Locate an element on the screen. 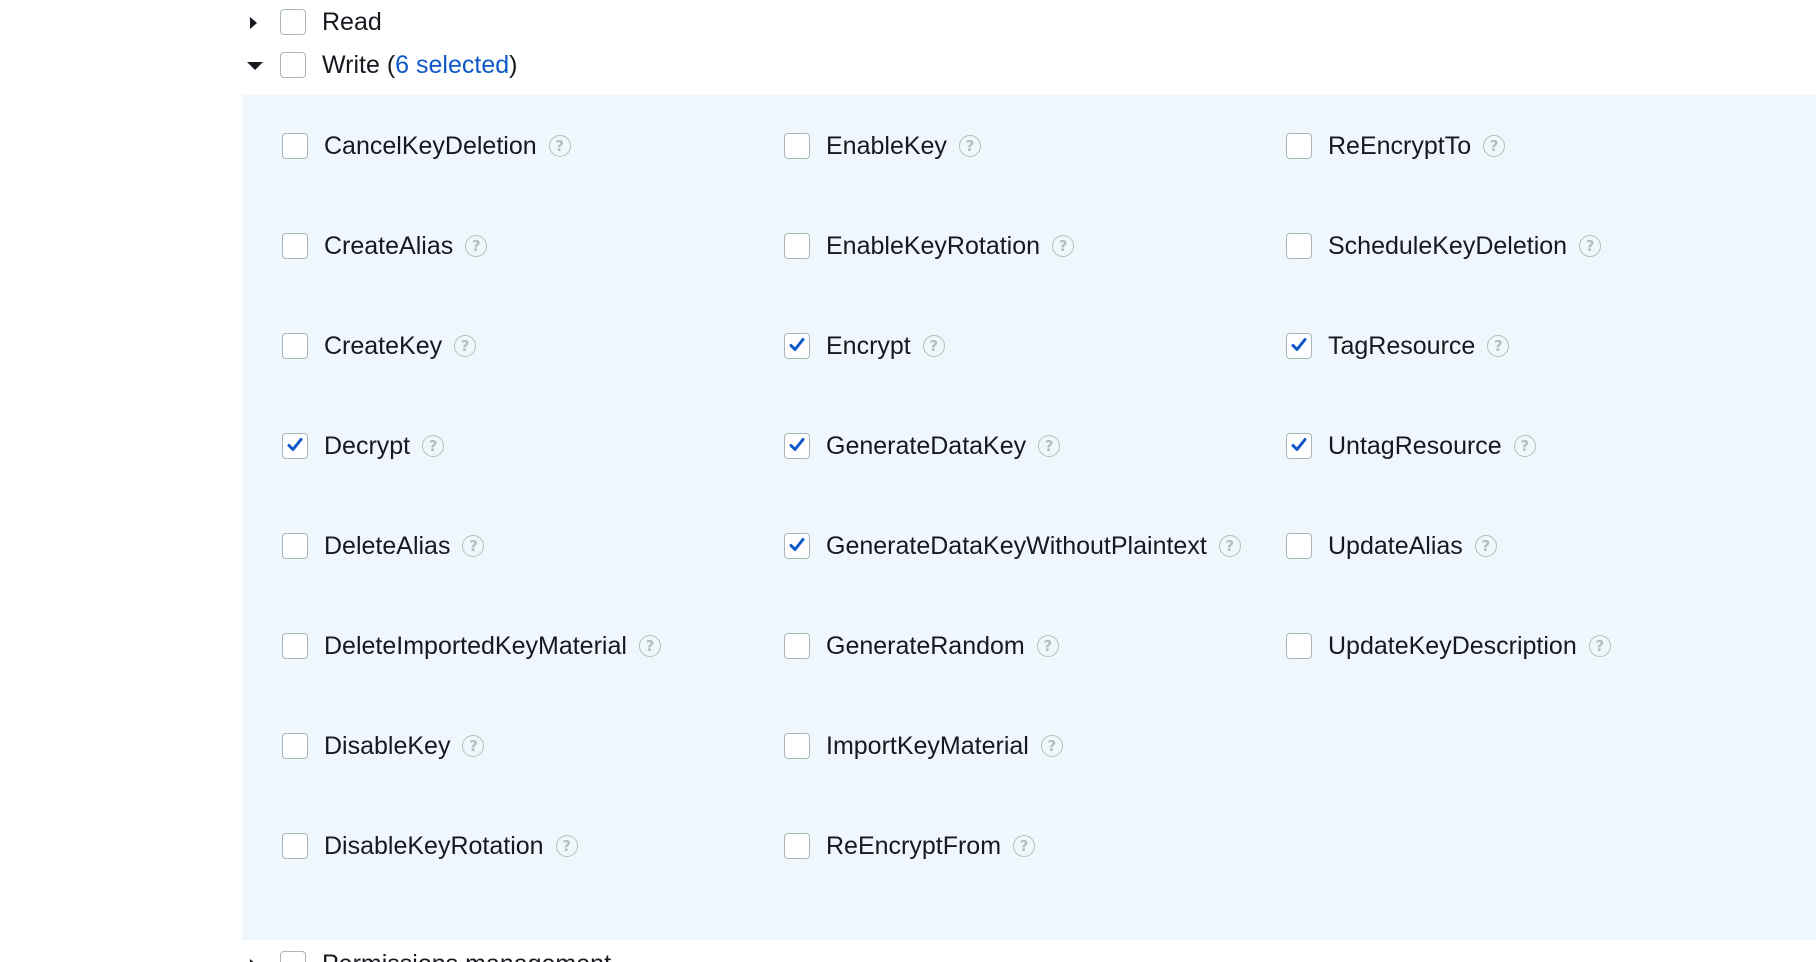  action-item-delete-alias: DeleteAlias? is located at coordinates (533, 546).